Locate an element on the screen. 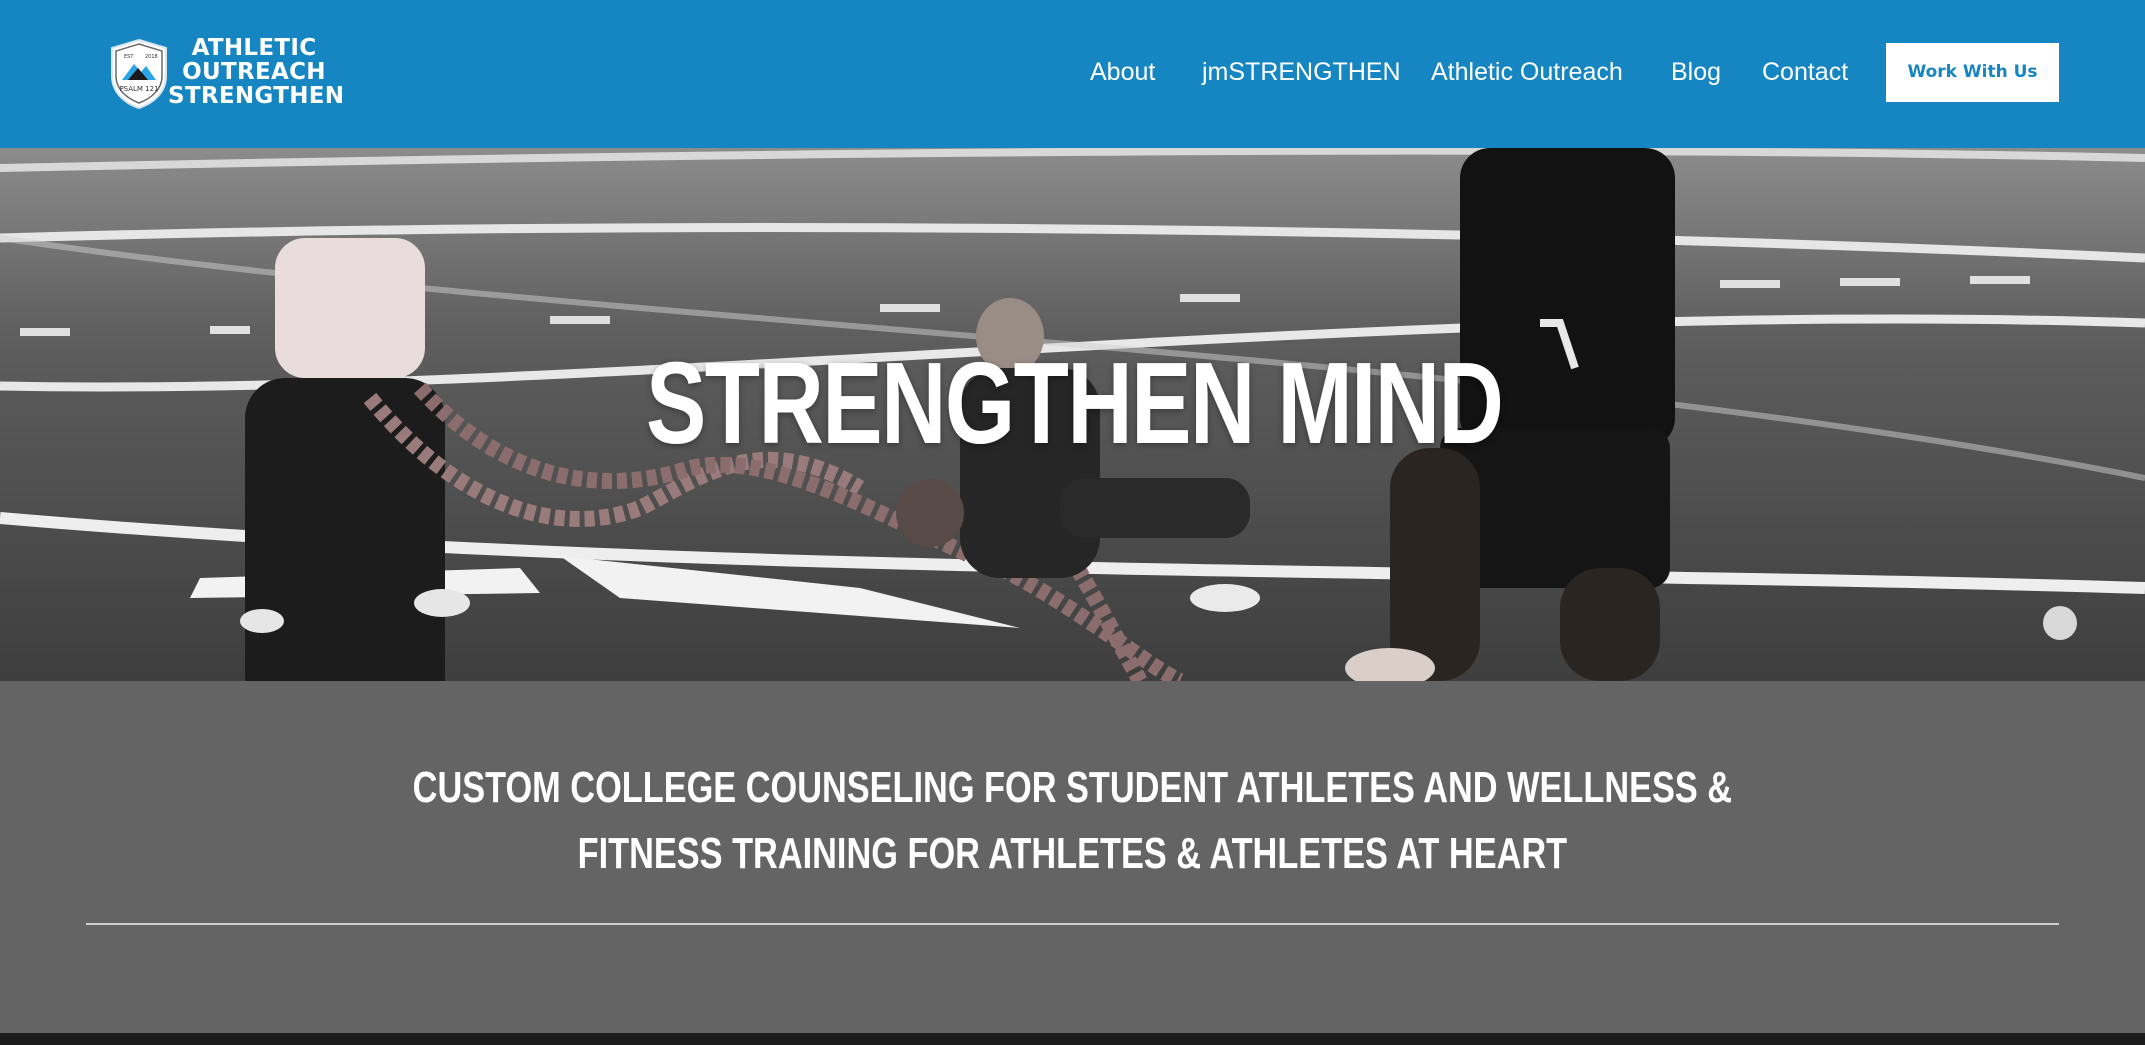 This screenshot has height=1045, width=2145. logo-wordmark: ATHLETIC OUTREACH STRENGTHEN is located at coordinates (256, 72).